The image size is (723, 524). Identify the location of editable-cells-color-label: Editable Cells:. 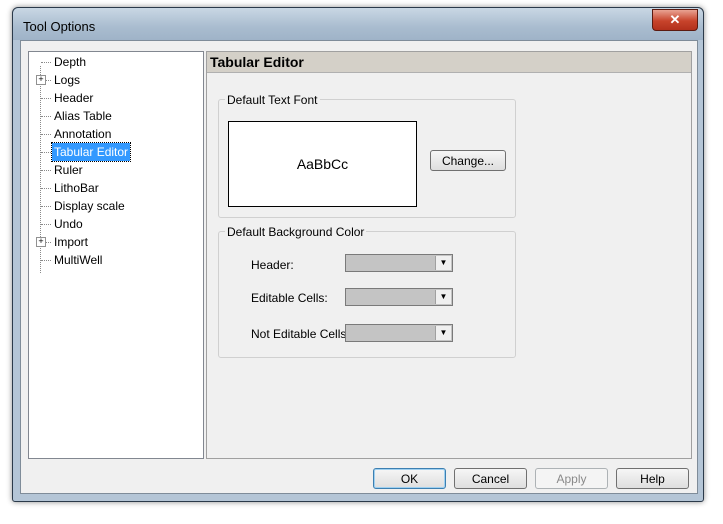
(289, 298).